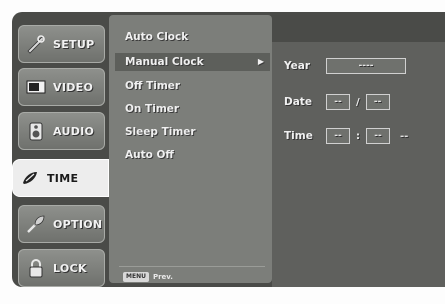  I want to click on tab-label: AUDIO, so click(74, 131).